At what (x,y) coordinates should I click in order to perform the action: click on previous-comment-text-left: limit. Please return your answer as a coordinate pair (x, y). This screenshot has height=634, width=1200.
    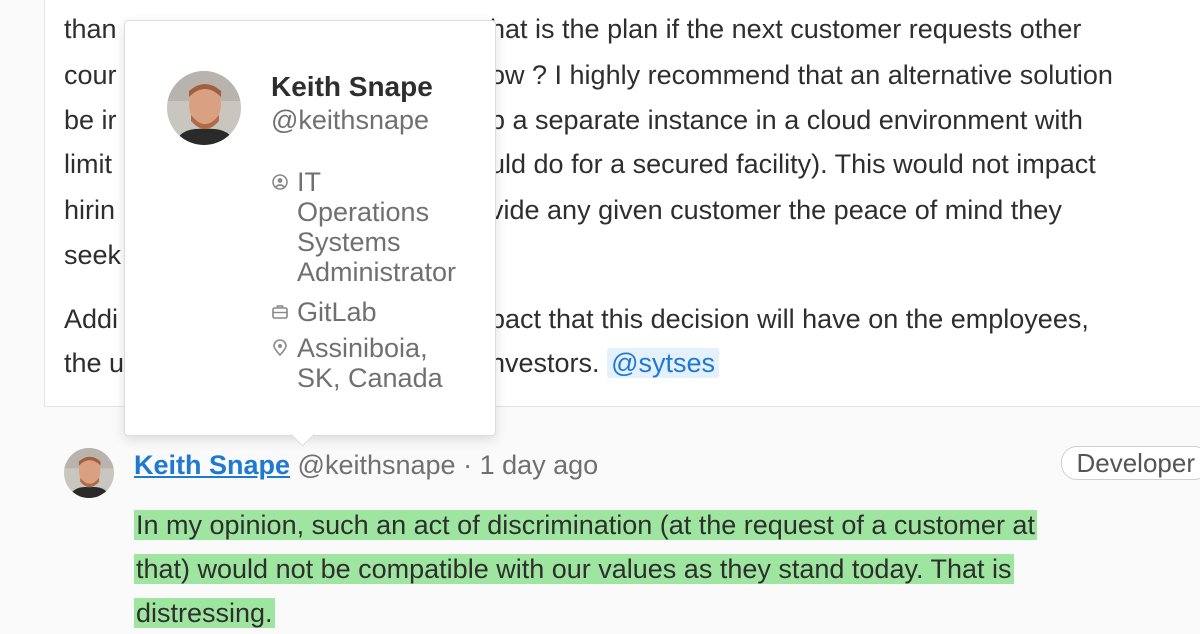
    Looking at the image, I should click on (88, 164).